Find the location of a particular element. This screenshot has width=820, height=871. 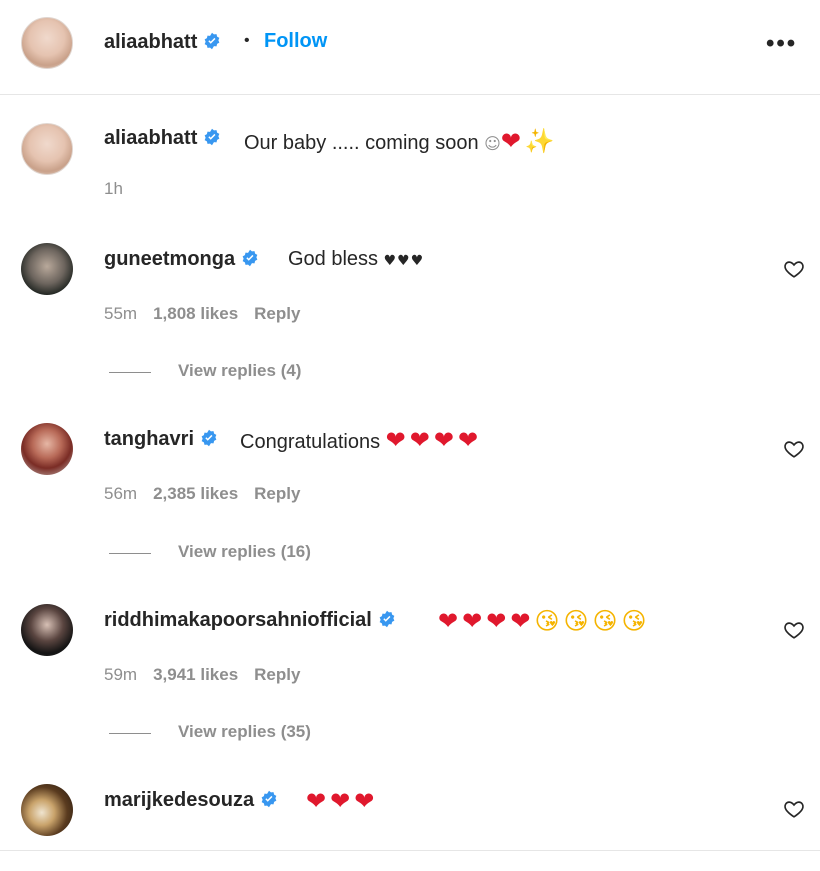

comment-body: God bless is located at coordinates (336, 259).